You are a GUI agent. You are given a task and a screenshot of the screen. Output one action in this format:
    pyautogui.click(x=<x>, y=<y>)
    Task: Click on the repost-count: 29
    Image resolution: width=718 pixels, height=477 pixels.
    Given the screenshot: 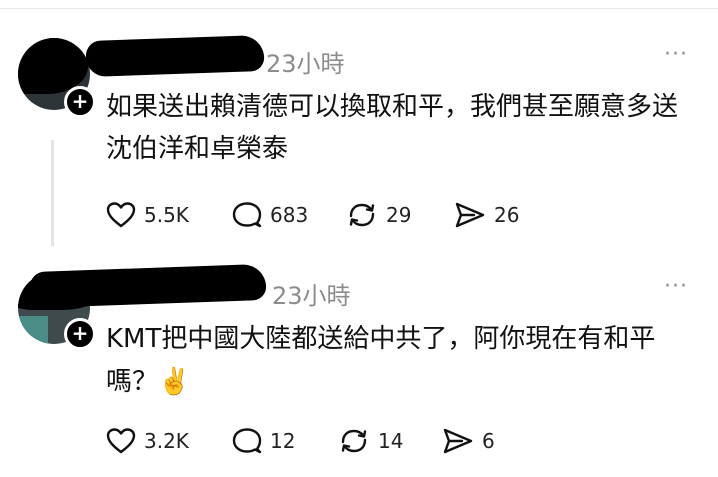 What is the action you would take?
    pyautogui.click(x=399, y=215)
    